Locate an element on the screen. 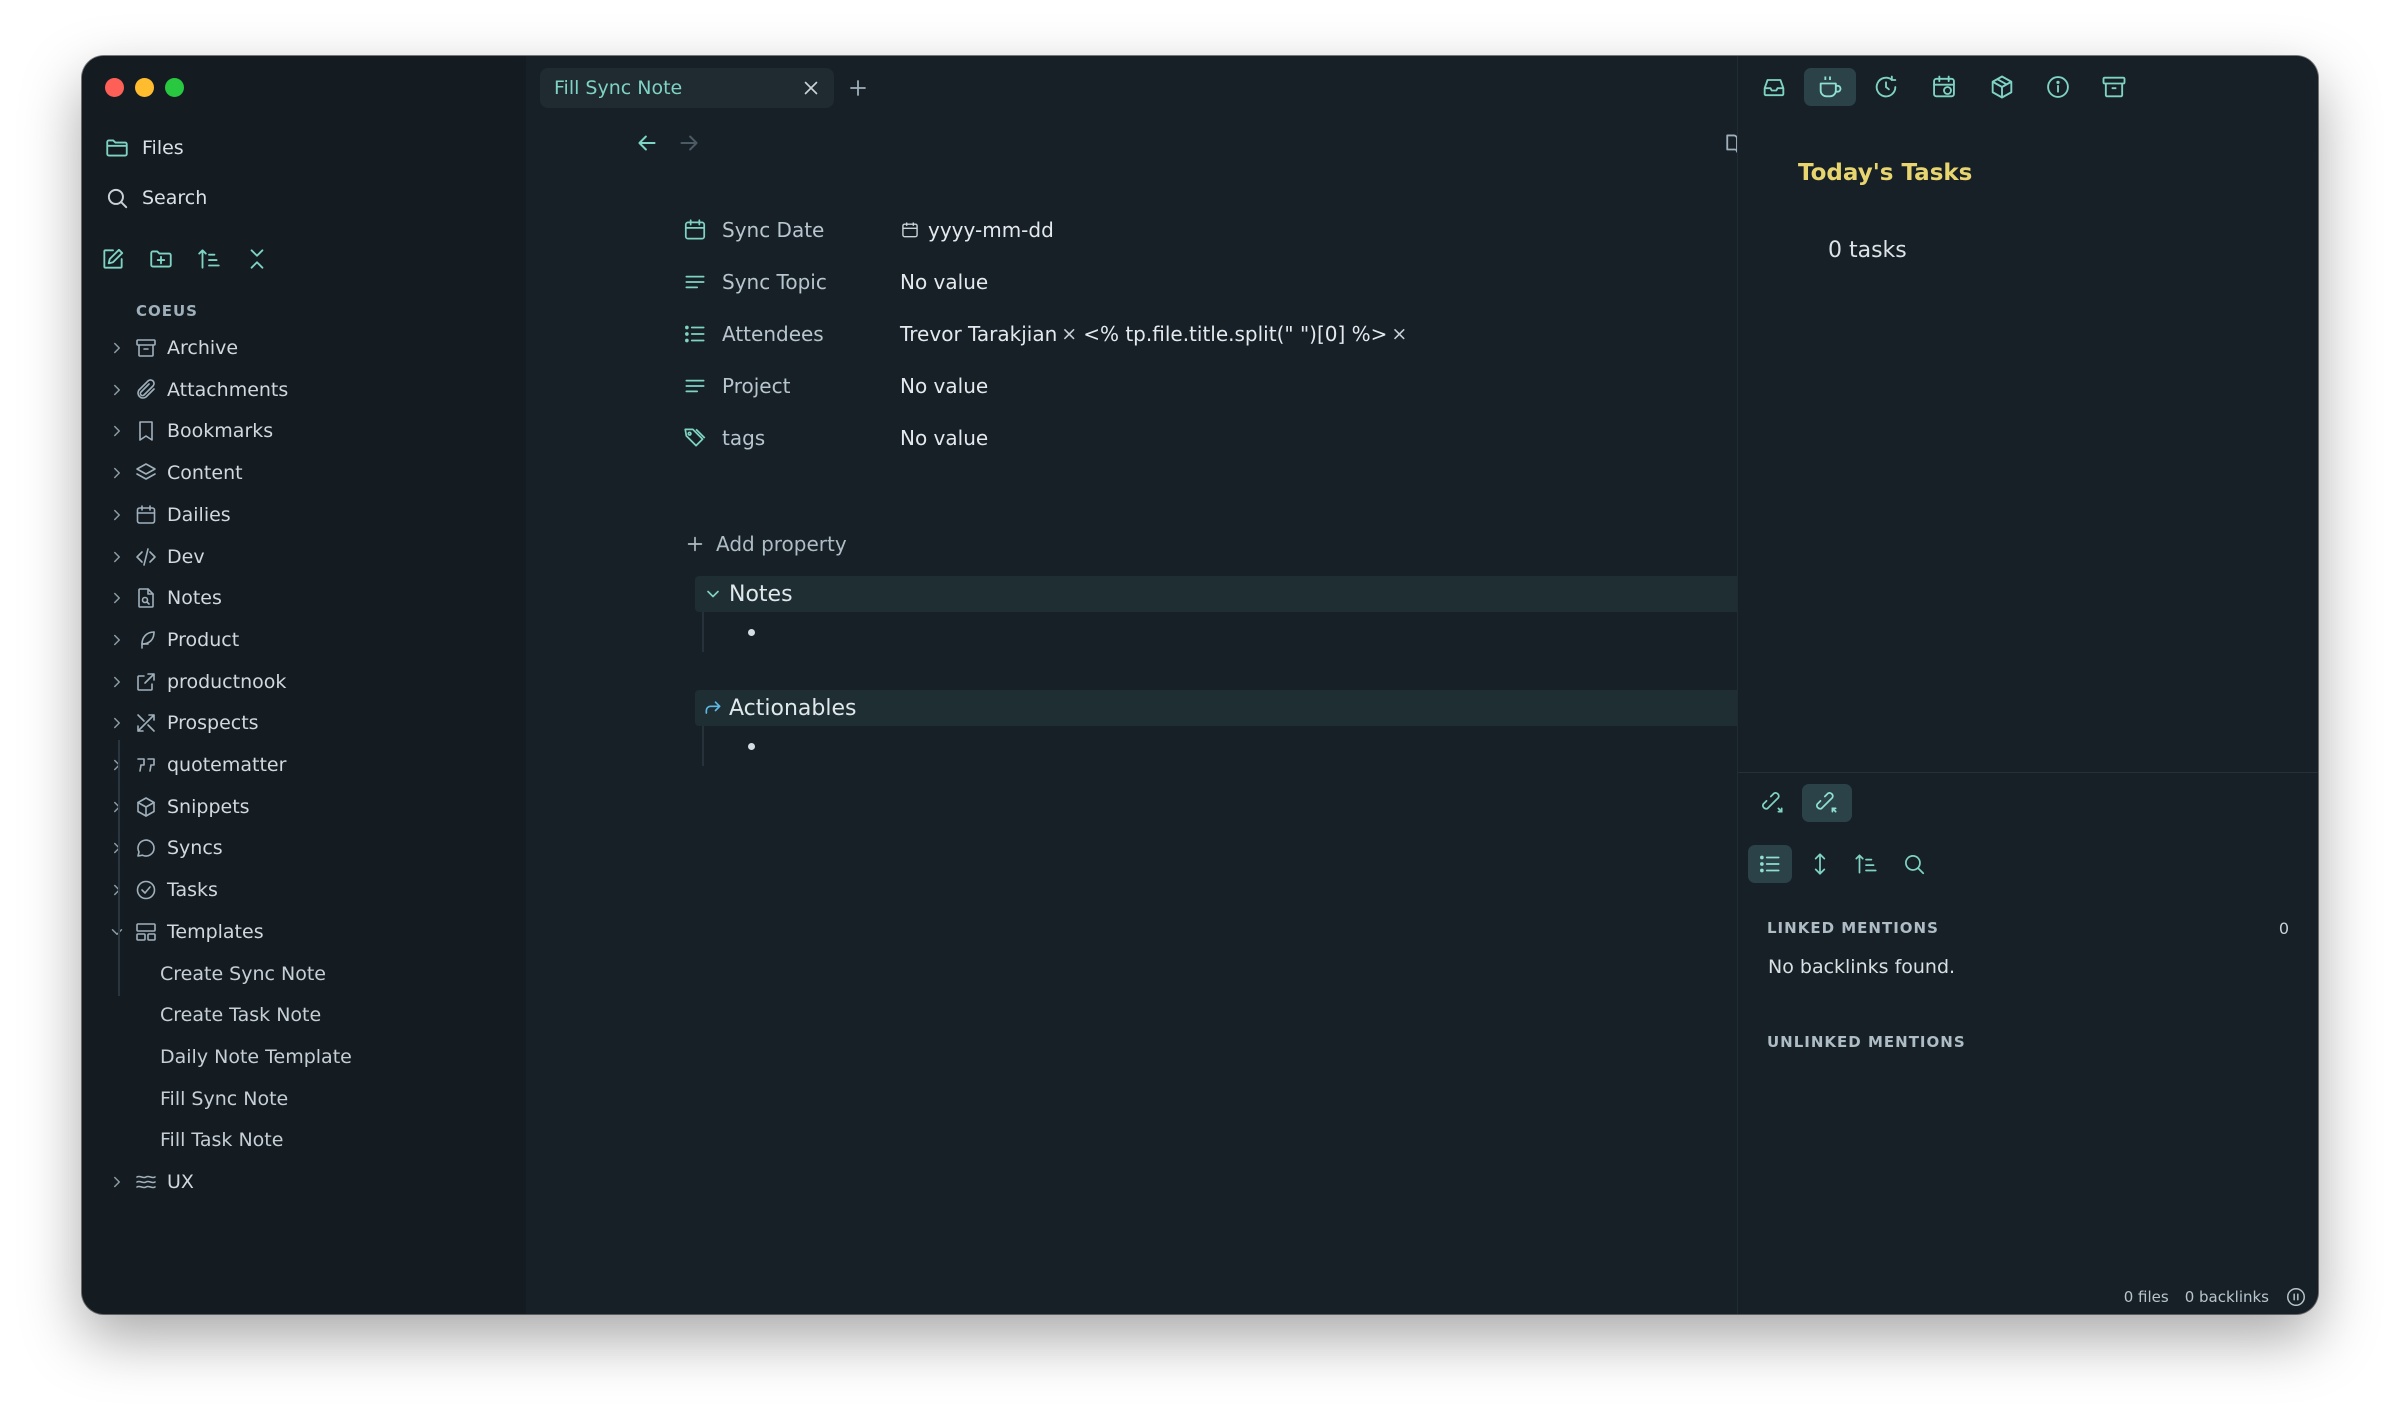  search-nav: Search is located at coordinates (155, 198).